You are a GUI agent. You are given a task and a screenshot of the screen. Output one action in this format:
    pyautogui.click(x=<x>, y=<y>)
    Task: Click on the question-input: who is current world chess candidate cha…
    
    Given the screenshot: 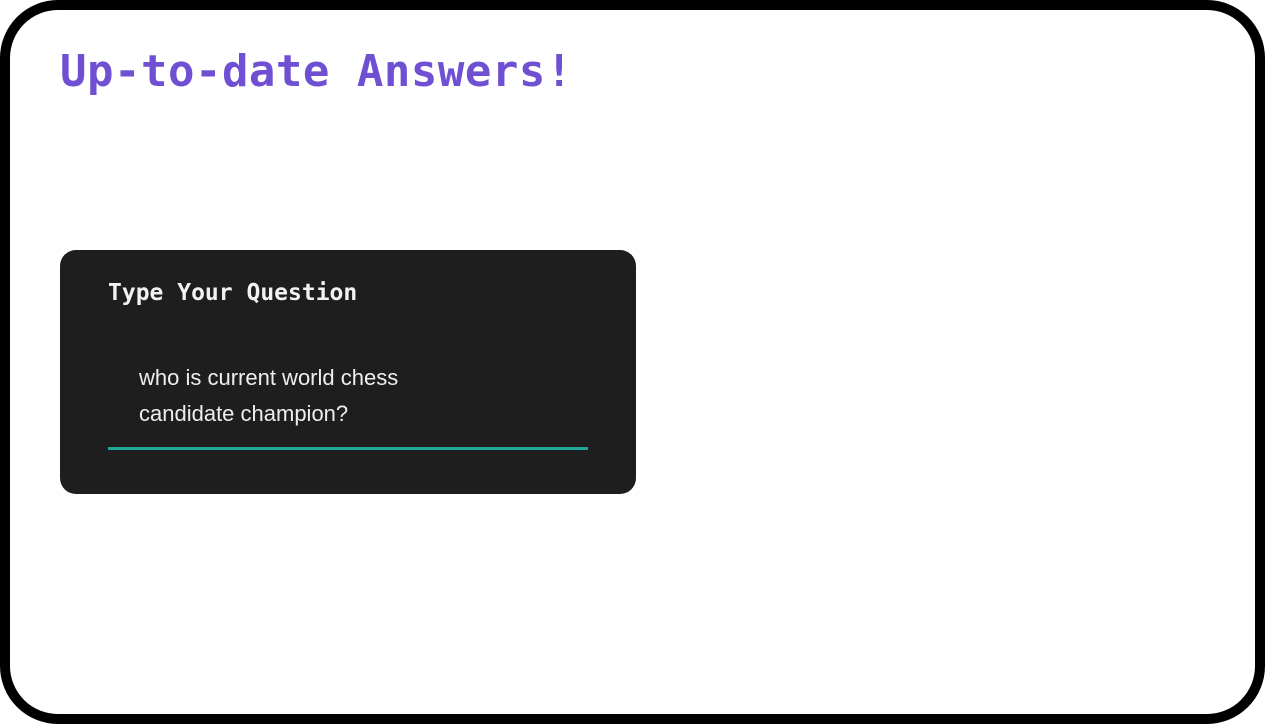 What is the action you would take?
    pyautogui.click(x=348, y=404)
    